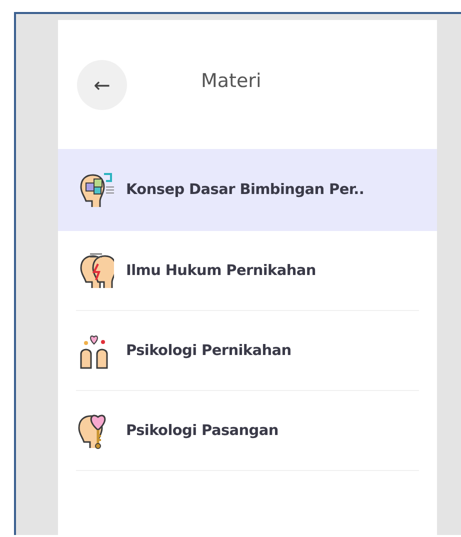 This screenshot has height=537, width=461. I want to click on menu-item: Konsep Dasar Bimbingan Per.., so click(247, 190).